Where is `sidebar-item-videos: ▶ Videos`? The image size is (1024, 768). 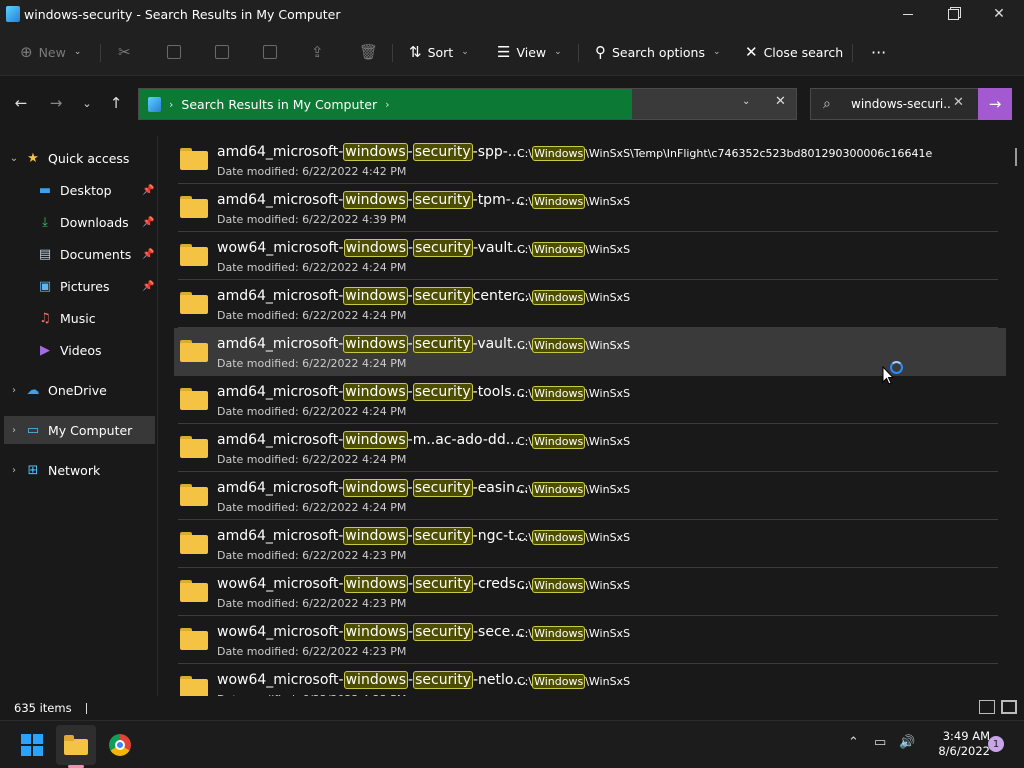 sidebar-item-videos: ▶ Videos is located at coordinates (79, 350).